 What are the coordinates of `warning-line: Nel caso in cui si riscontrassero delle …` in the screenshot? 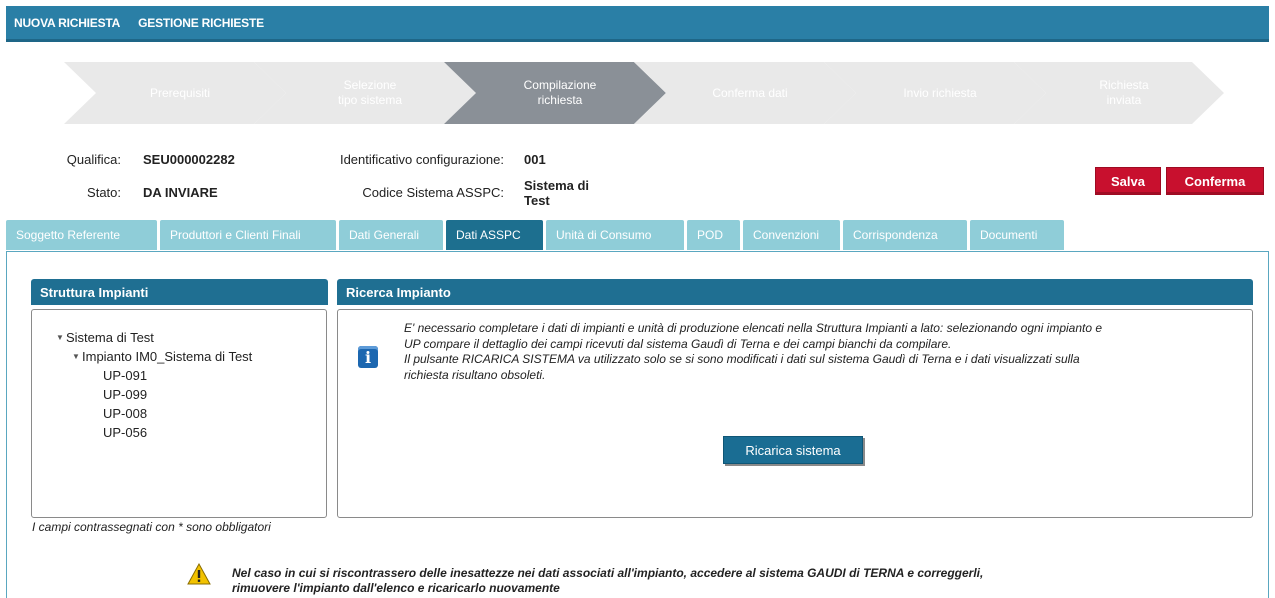 It's located at (608, 573).